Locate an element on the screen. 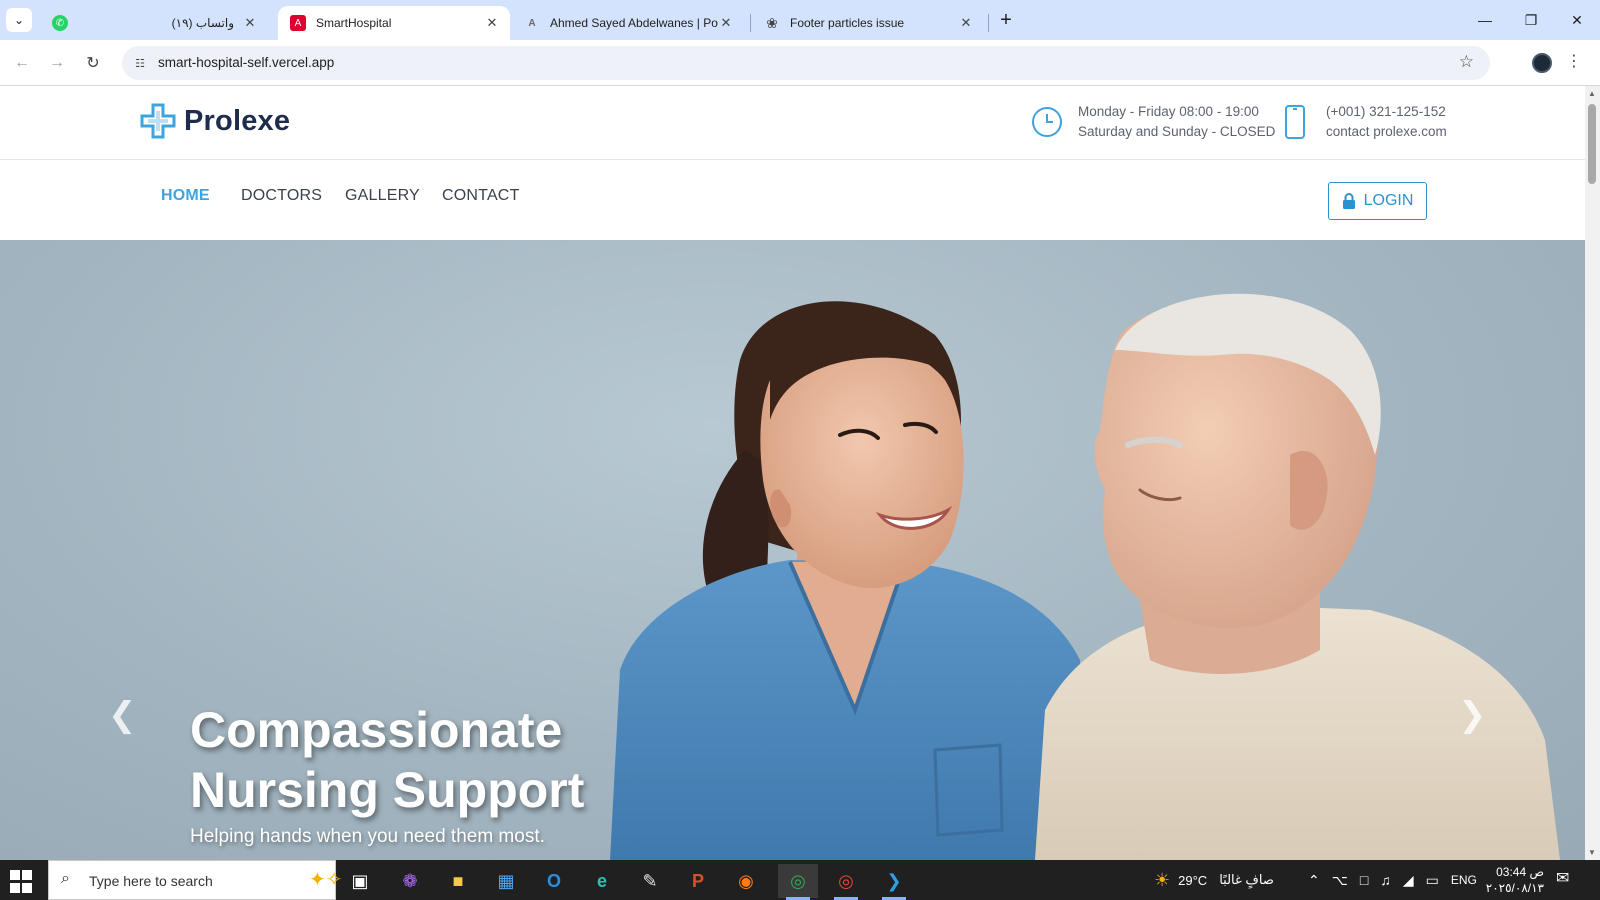 The width and height of the screenshot is (1600, 900). brand-name: Prolexe is located at coordinates (237, 120).